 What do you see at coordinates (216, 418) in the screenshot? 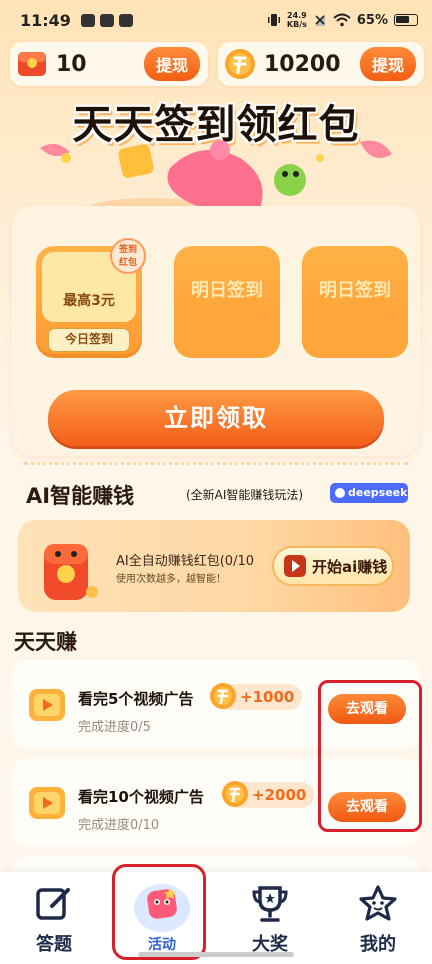
I see `claim-now-button: 立即领取` at bounding box center [216, 418].